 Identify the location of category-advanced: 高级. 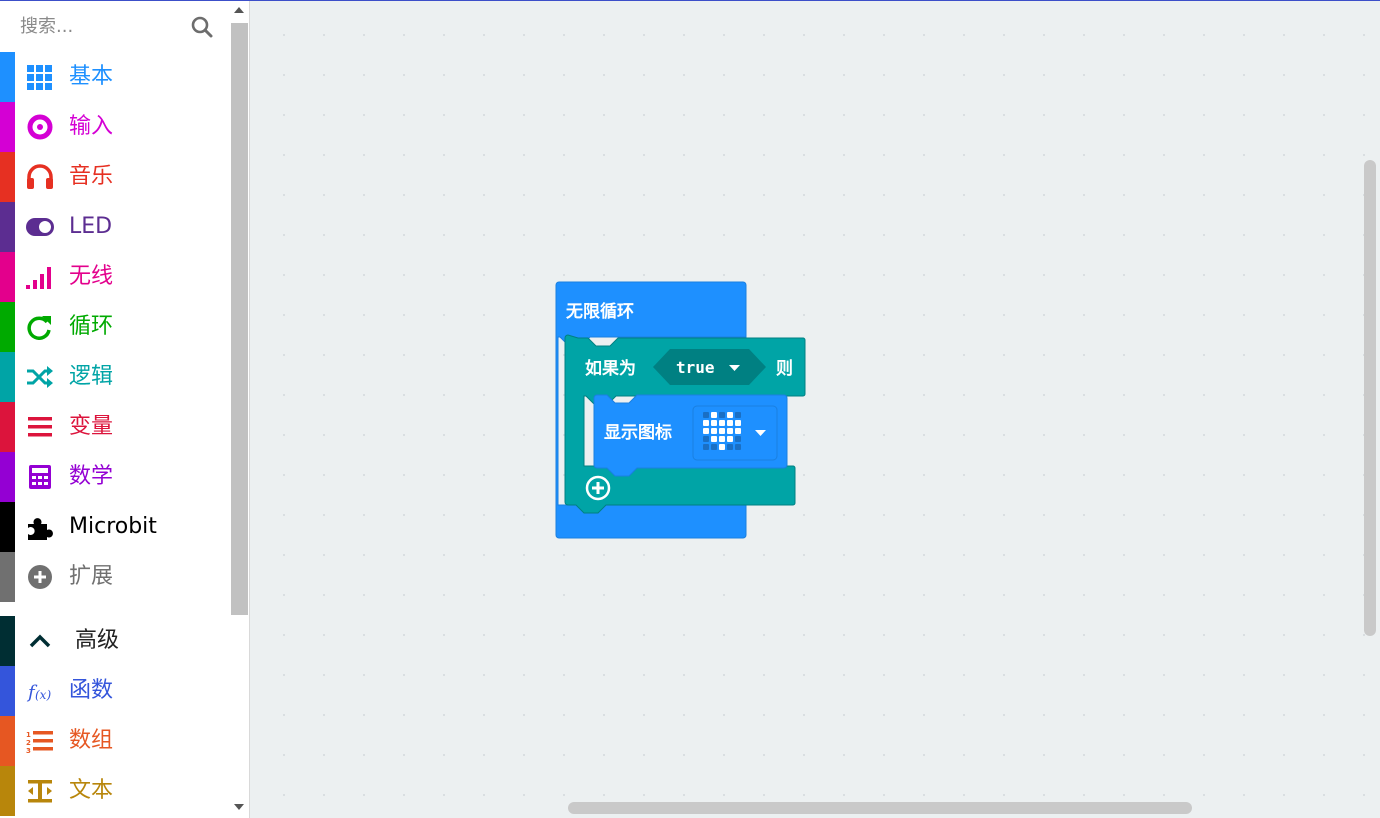
(115, 641).